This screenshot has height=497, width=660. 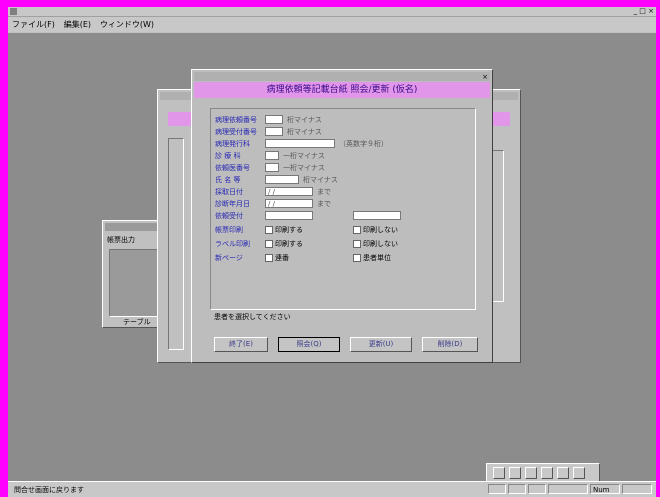 What do you see at coordinates (236, 120) in the screenshot?
I see `field-label: 病理依頼番号` at bounding box center [236, 120].